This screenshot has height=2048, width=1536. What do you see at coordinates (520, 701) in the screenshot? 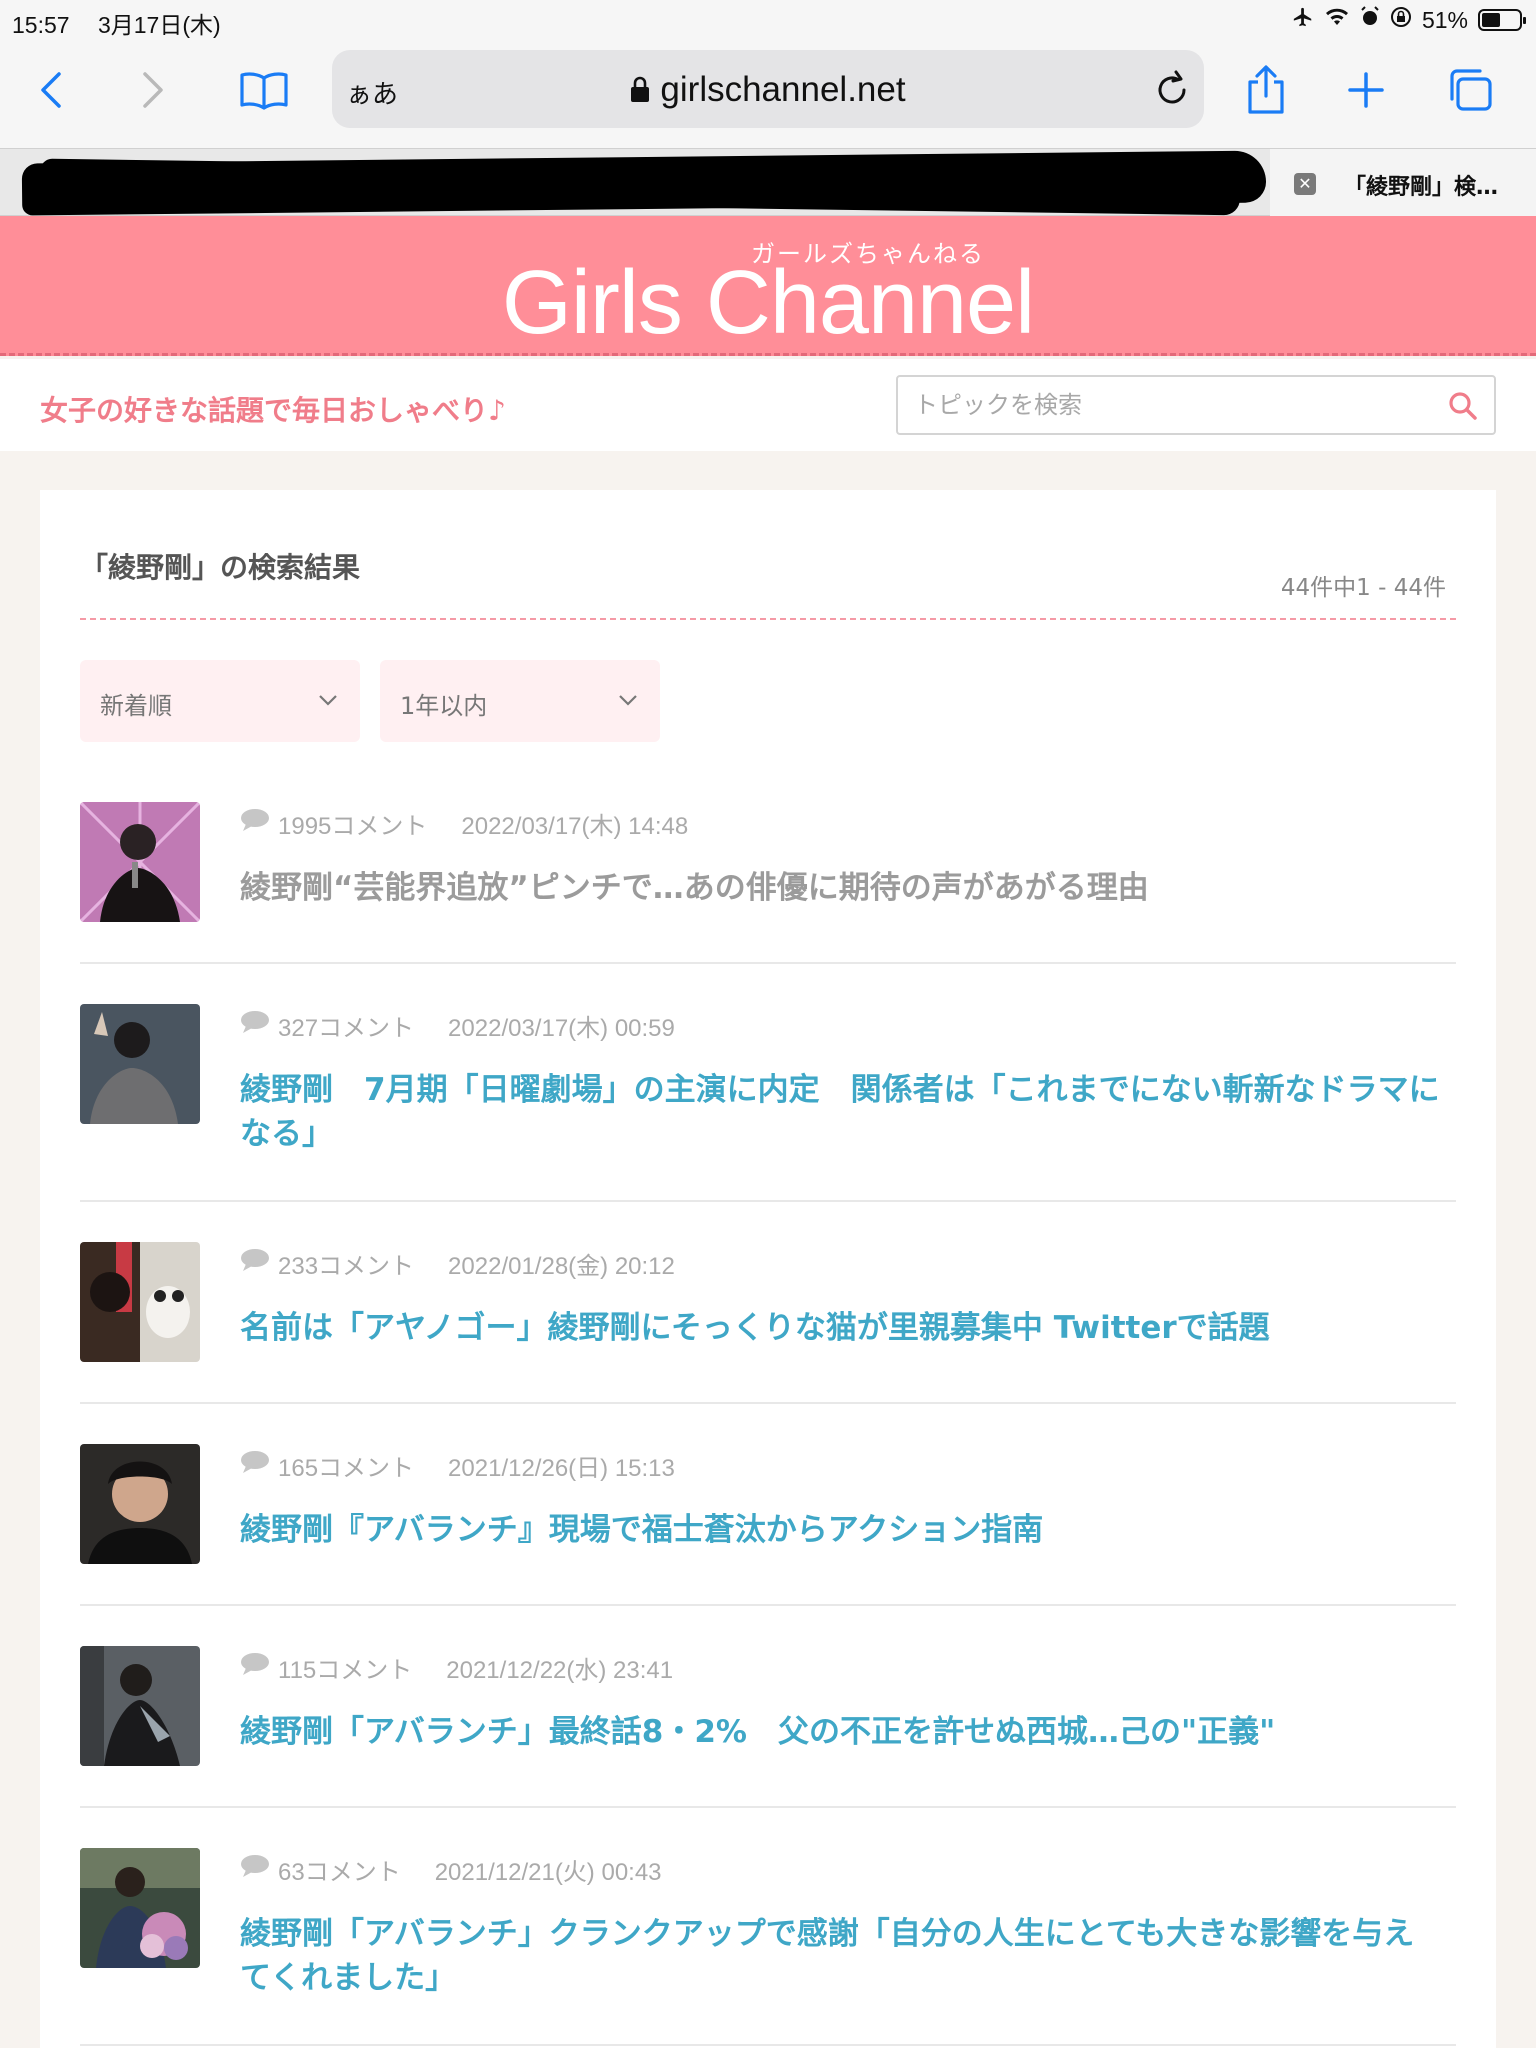
I see `period-select: 1年以内` at bounding box center [520, 701].